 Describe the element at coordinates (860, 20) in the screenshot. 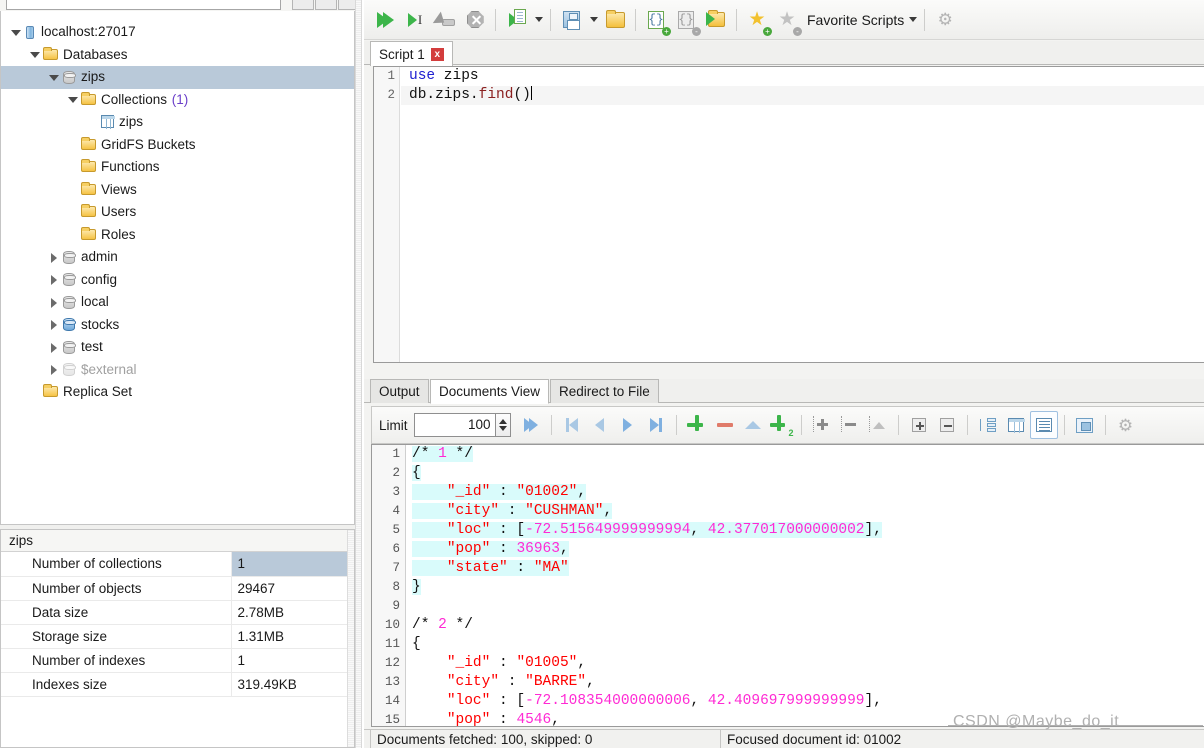

I see `favorite-scripts-button: Favorite Scripts` at that location.